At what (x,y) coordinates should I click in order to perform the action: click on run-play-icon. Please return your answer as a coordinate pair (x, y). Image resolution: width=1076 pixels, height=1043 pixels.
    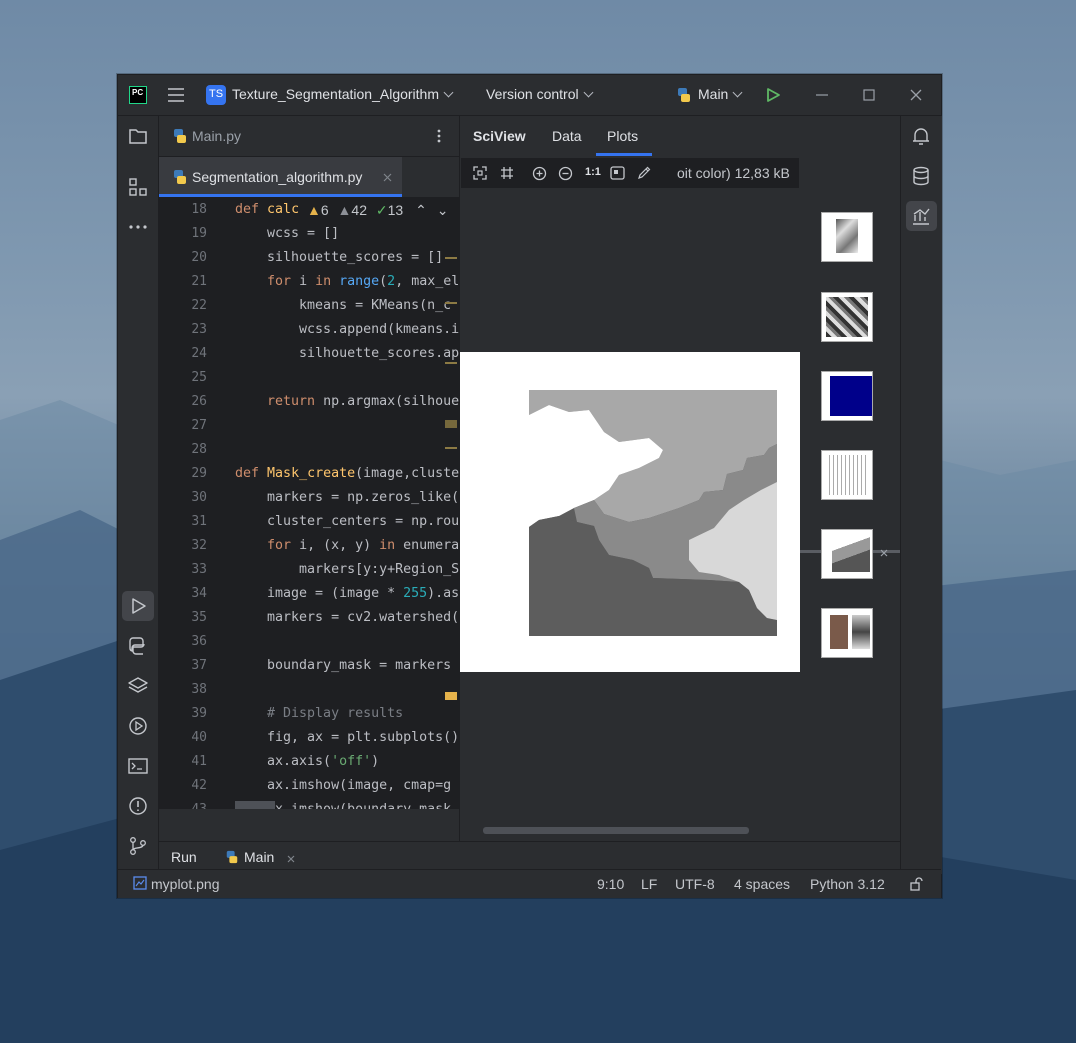
    Looking at the image, I should click on (773, 95).